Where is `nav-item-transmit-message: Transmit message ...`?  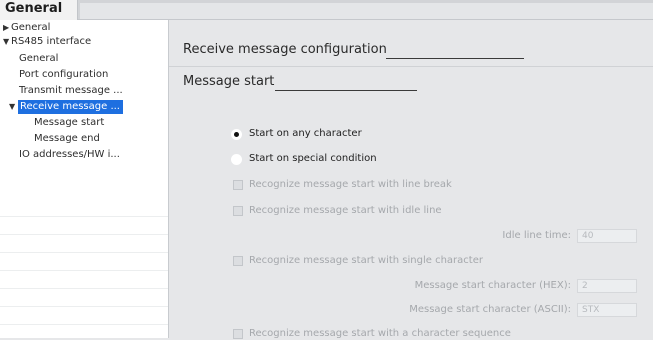
nav-item-transmit-message: Transmit message ... is located at coordinates (71, 91).